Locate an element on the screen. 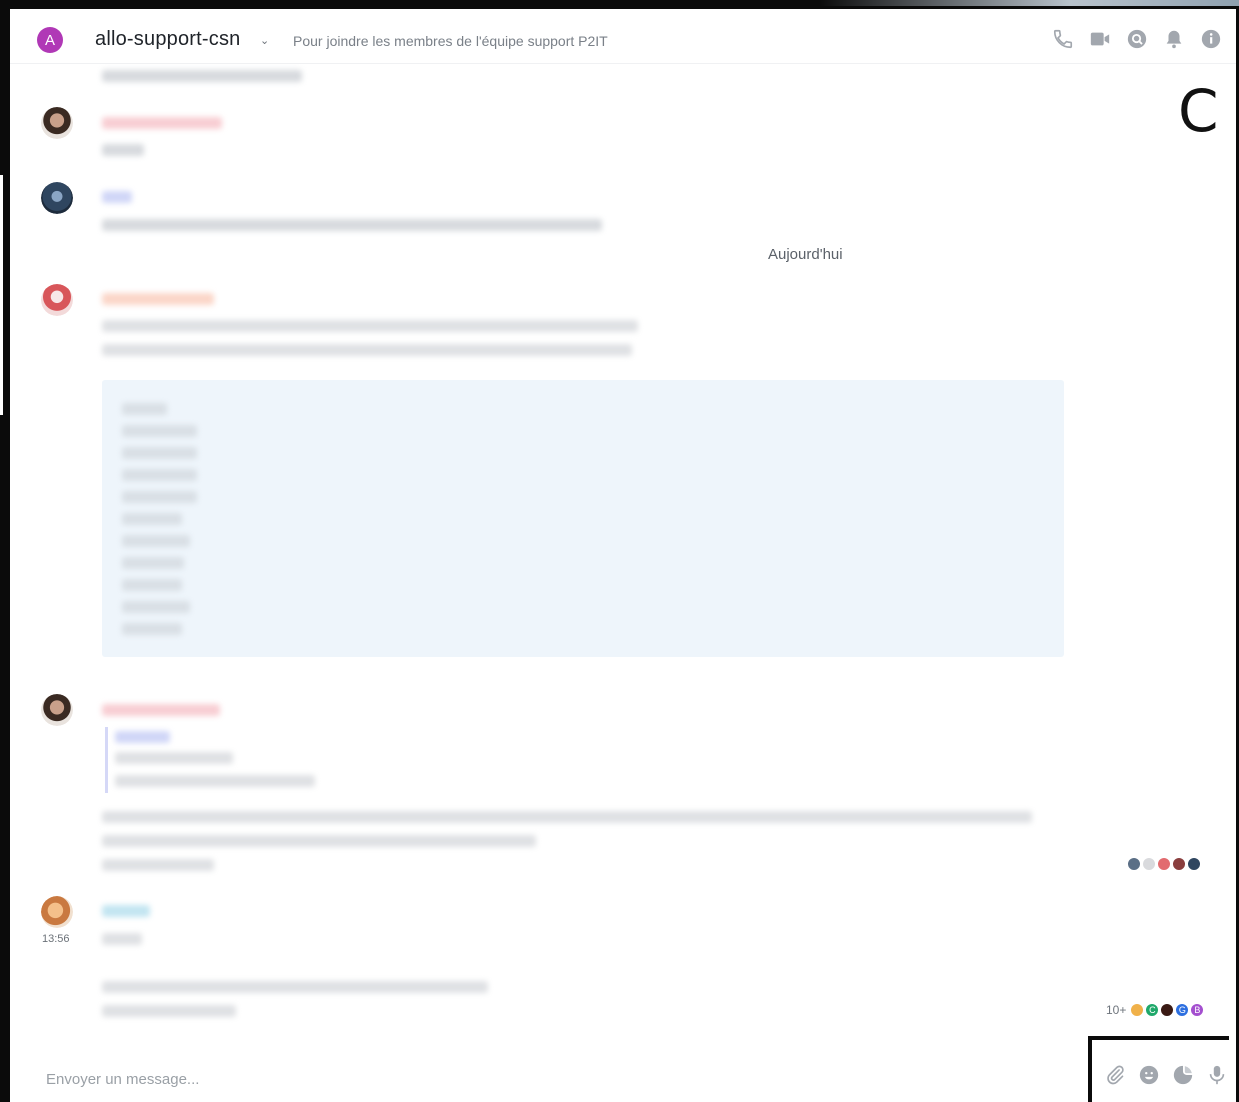 This screenshot has height=1102, width=1239. composer-tools is located at coordinates (1158, 1069).